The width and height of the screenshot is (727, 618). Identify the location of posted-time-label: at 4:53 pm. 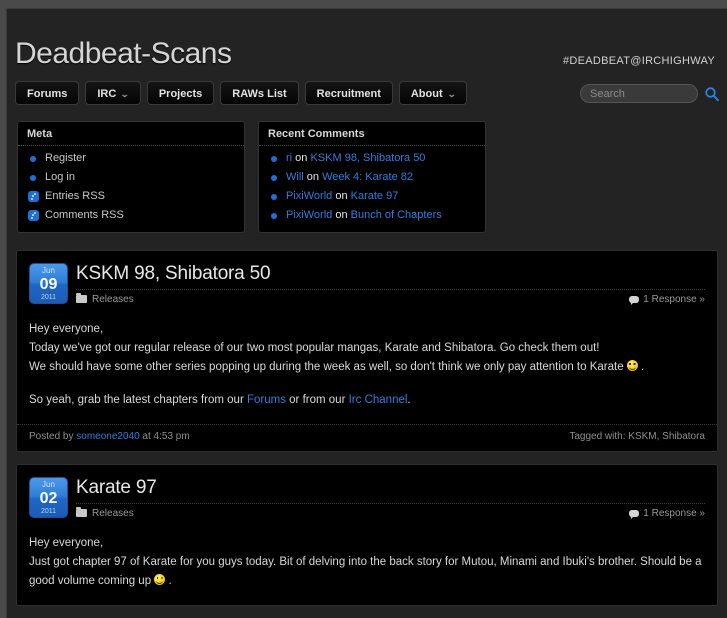
(164, 436).